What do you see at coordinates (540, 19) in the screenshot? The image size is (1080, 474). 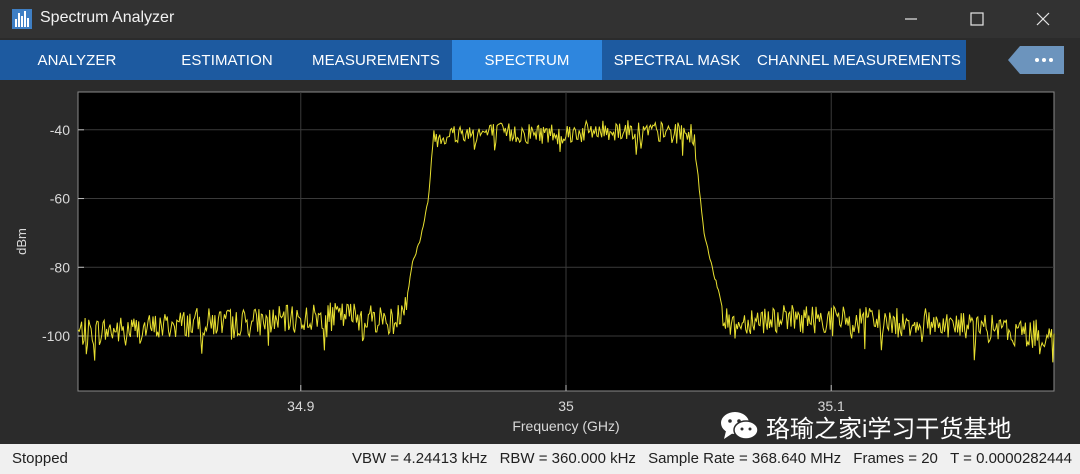 I see `title-bar: Spectrum Analyzer` at bounding box center [540, 19].